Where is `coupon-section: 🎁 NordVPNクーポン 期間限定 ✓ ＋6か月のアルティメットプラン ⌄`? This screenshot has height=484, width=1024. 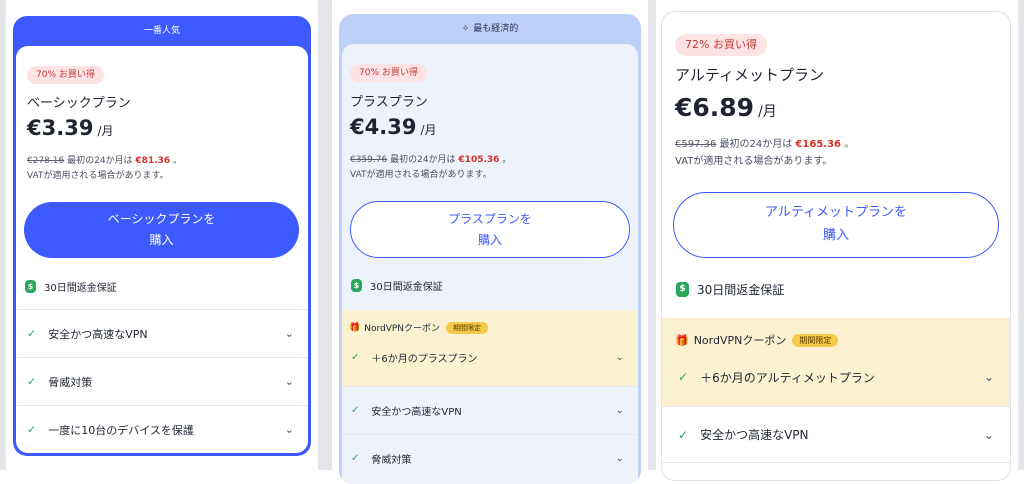 coupon-section: 🎁 NordVPNクーポン 期間限定 ✓ ＋6か月のアルティメットプラン ⌄ is located at coordinates (836, 362).